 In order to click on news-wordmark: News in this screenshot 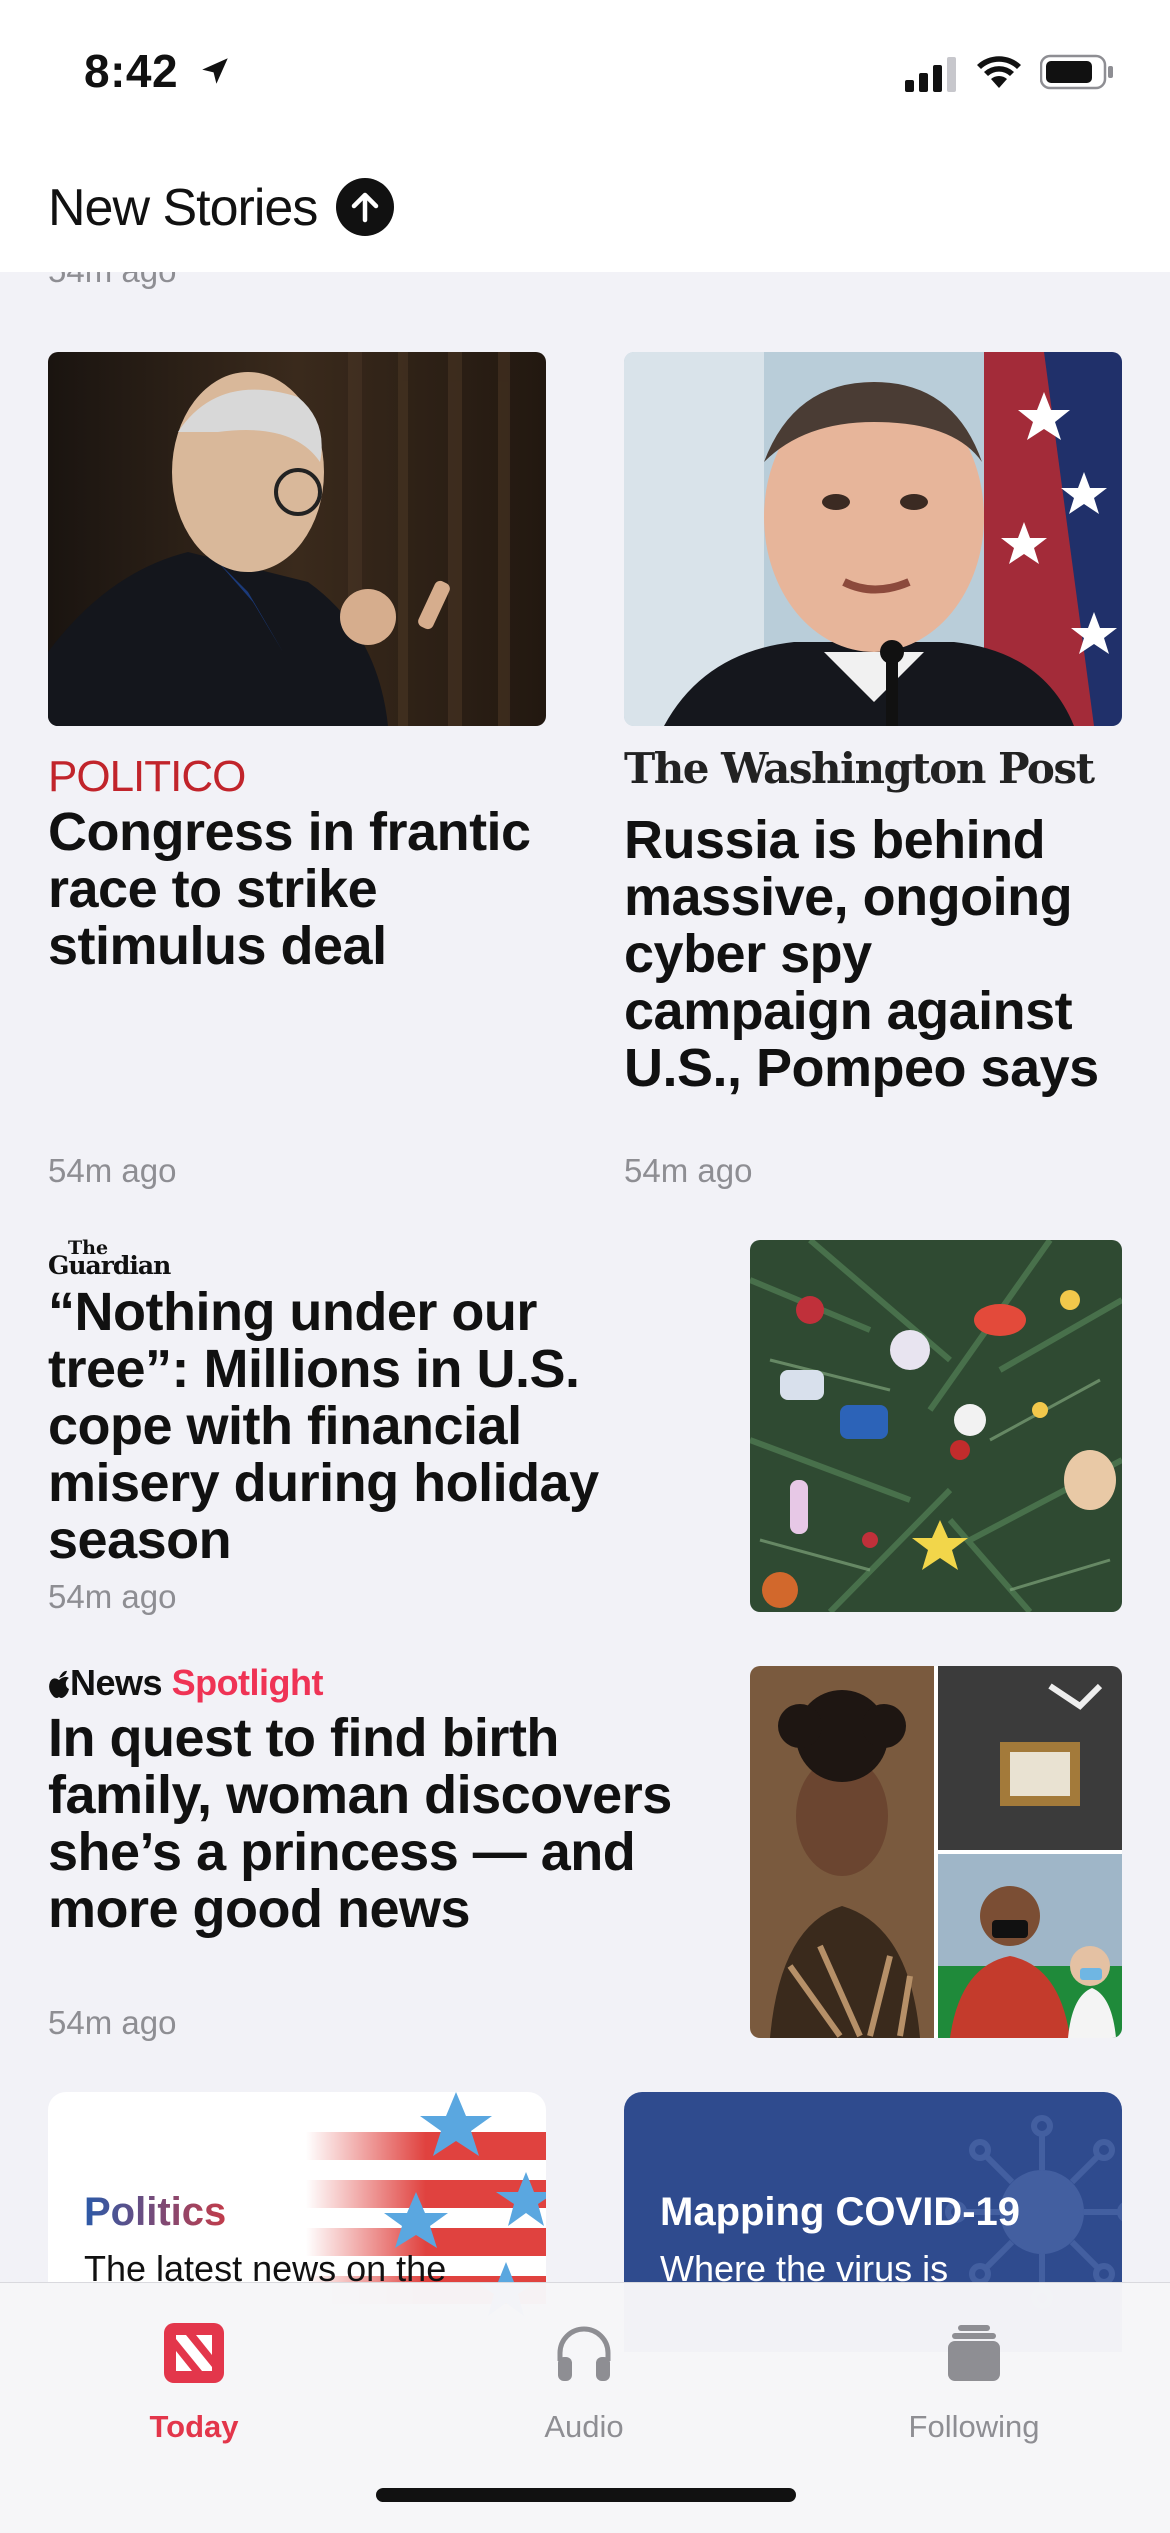, I will do `click(116, 1682)`.